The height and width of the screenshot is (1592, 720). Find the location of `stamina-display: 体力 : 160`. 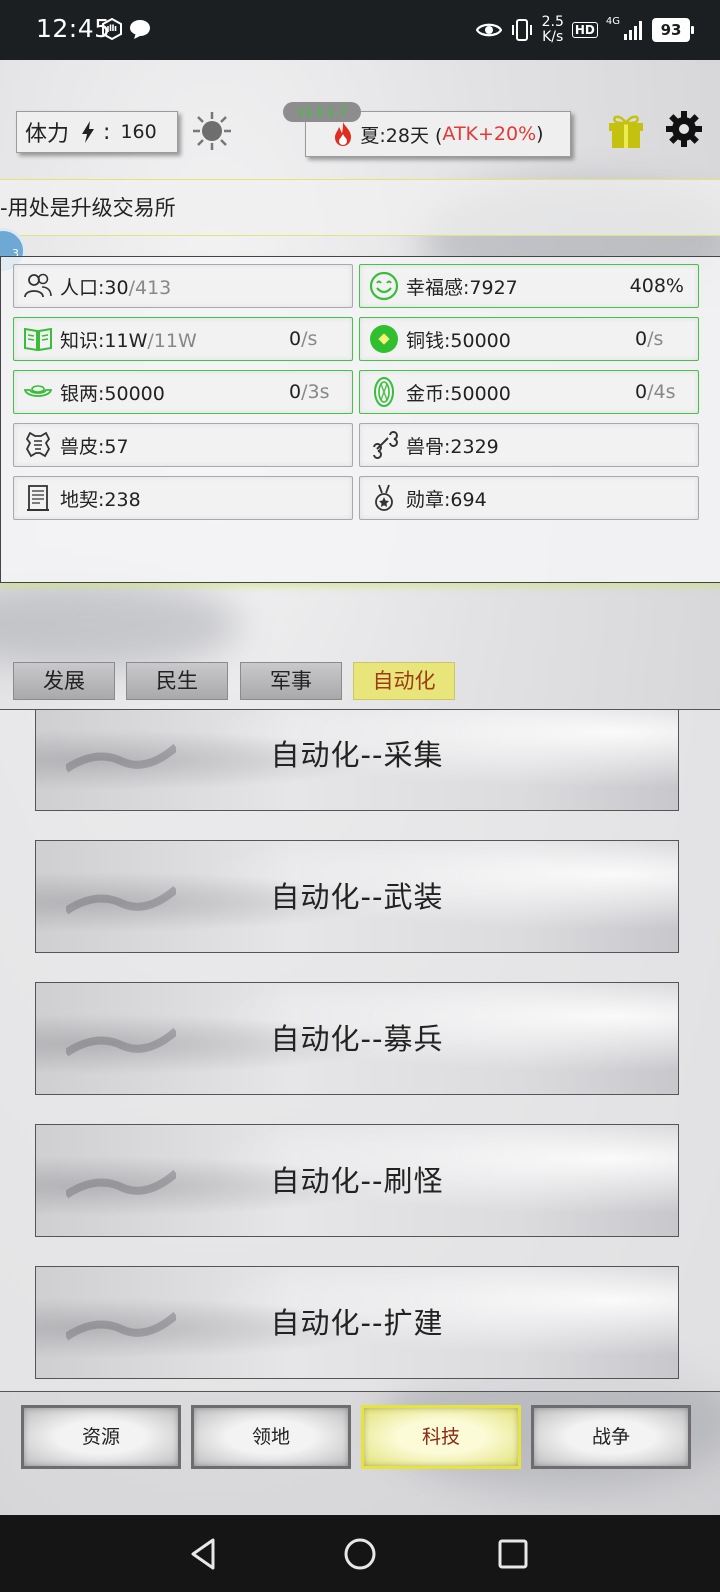

stamina-display: 体力 : 160 is located at coordinates (97, 132).